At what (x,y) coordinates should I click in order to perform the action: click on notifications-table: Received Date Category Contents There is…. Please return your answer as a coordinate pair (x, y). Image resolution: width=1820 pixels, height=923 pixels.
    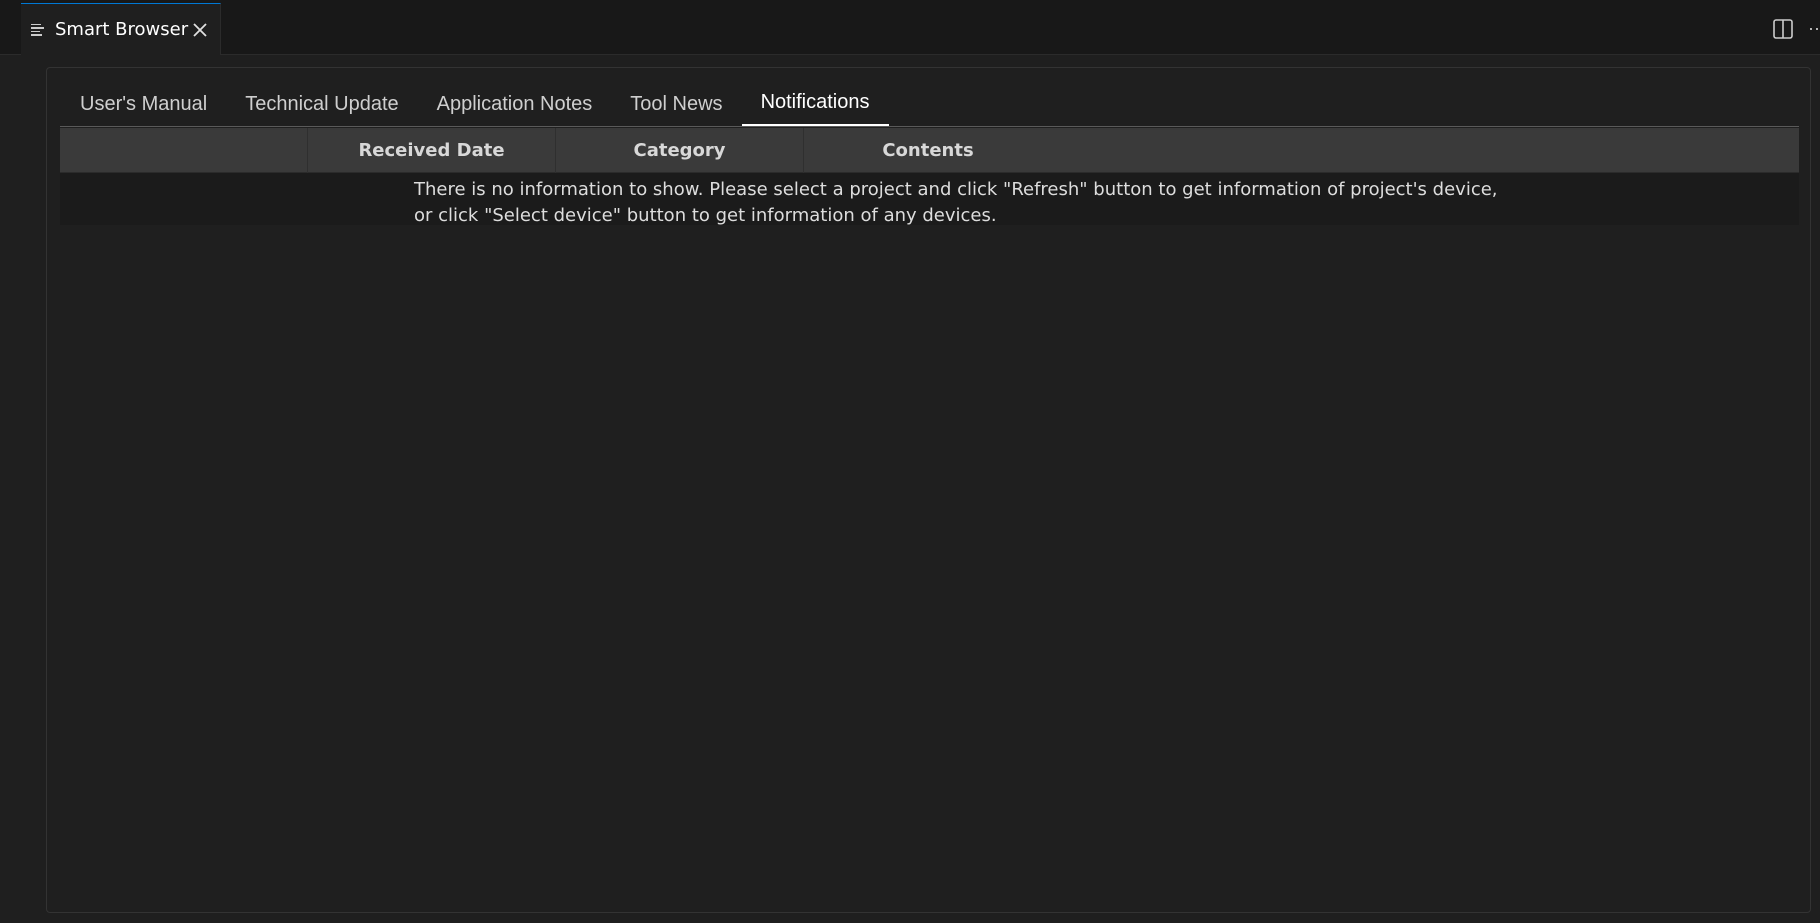
    Looking at the image, I should click on (929, 177).